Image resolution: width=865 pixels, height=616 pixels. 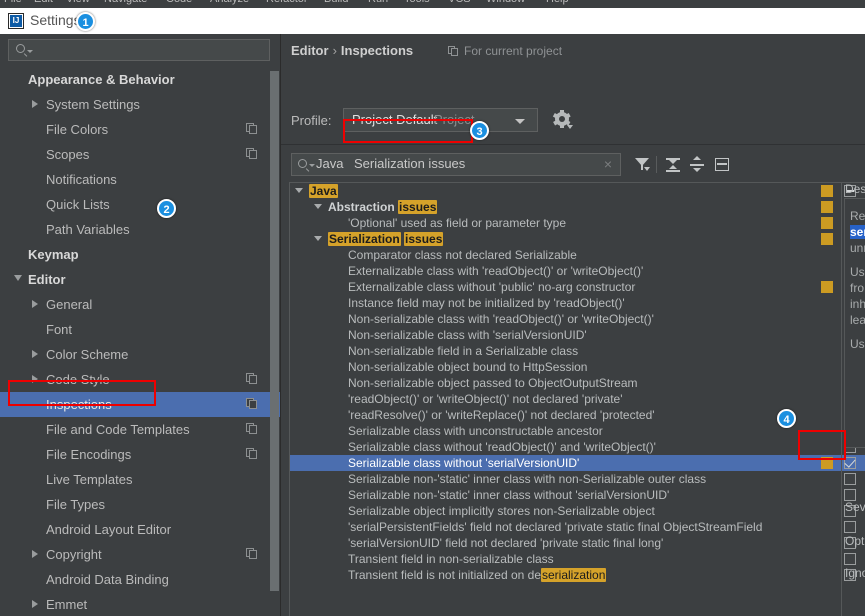 What do you see at coordinates (140, 404) in the screenshot?
I see `sidebar-item-inspections: Inspections` at bounding box center [140, 404].